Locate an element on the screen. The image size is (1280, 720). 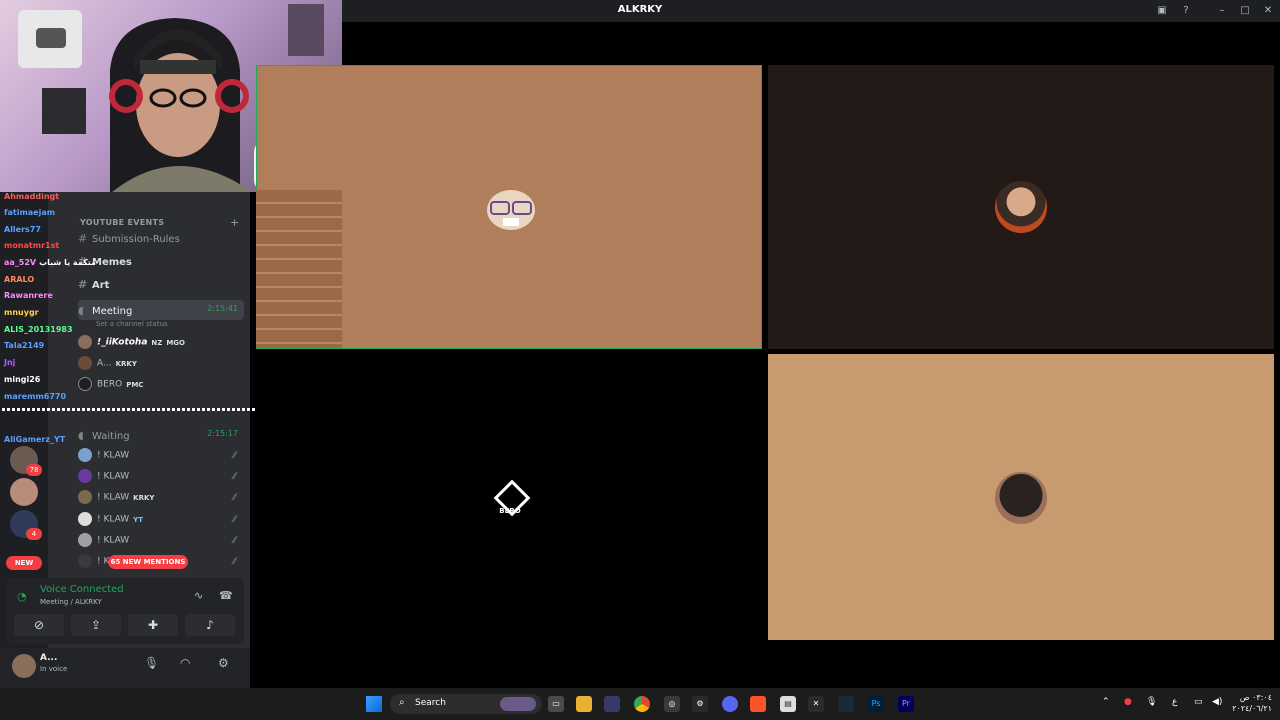
chat-message: Rawanrere is located at coordinates (28, 295).